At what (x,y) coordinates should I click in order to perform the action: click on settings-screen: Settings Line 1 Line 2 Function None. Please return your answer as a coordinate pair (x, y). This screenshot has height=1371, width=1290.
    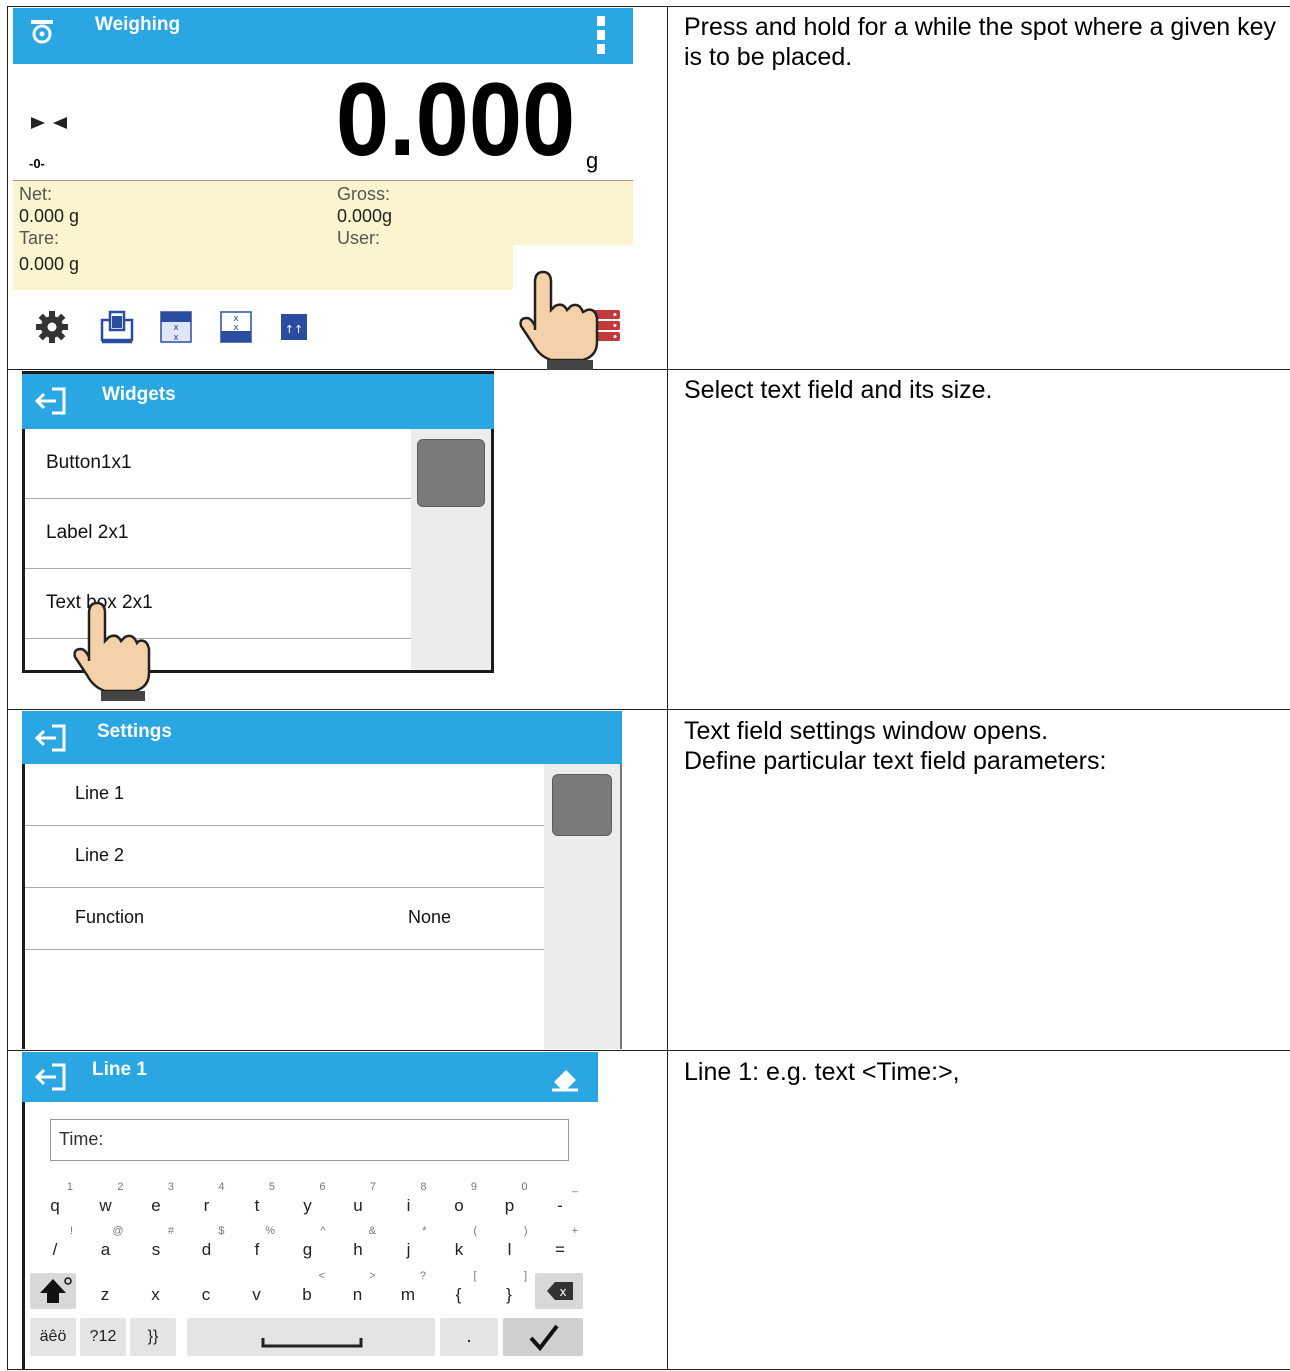
    Looking at the image, I should click on (322, 880).